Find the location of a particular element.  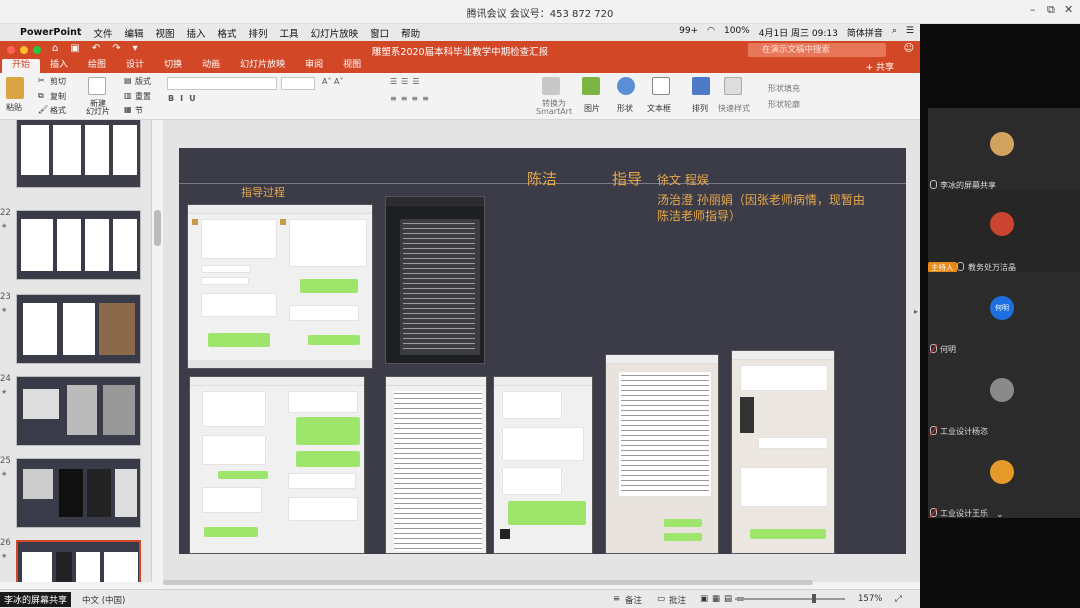

font-style-buttons: BIU is located at coordinates (185, 98).